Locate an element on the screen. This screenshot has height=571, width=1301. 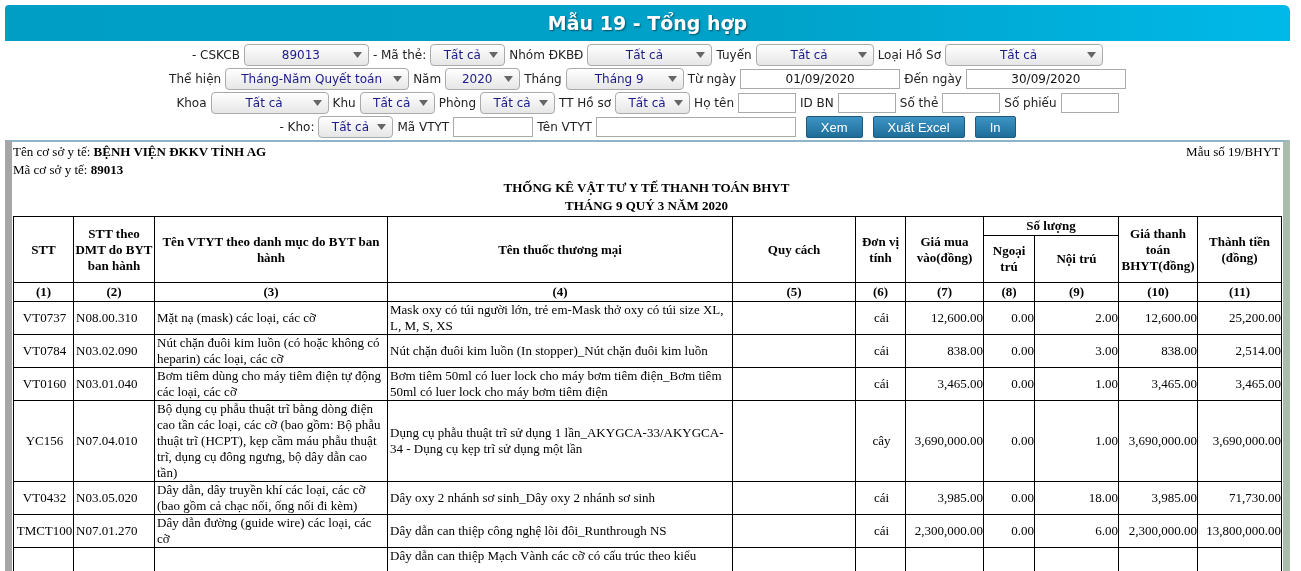
column-header: Đơn vị tính is located at coordinates (880, 249).